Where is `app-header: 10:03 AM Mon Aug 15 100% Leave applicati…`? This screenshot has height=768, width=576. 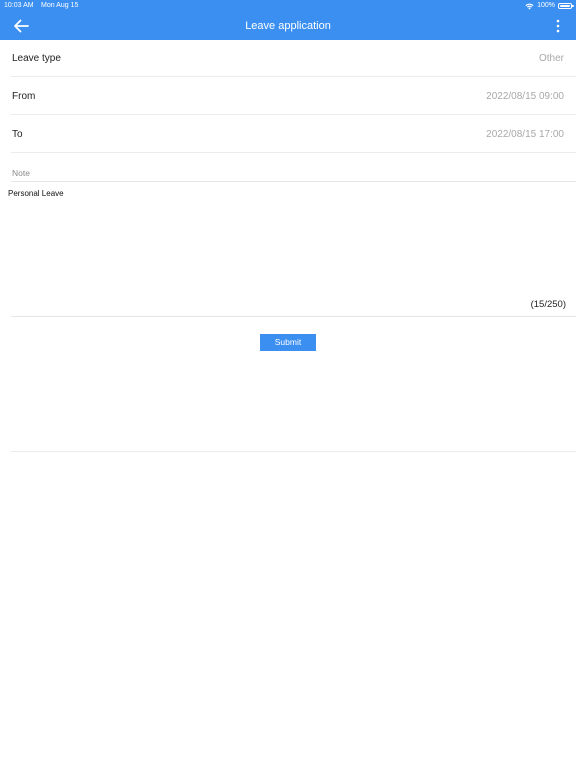
app-header: 10:03 AM Mon Aug 15 100% Leave applicati… is located at coordinates (288, 20).